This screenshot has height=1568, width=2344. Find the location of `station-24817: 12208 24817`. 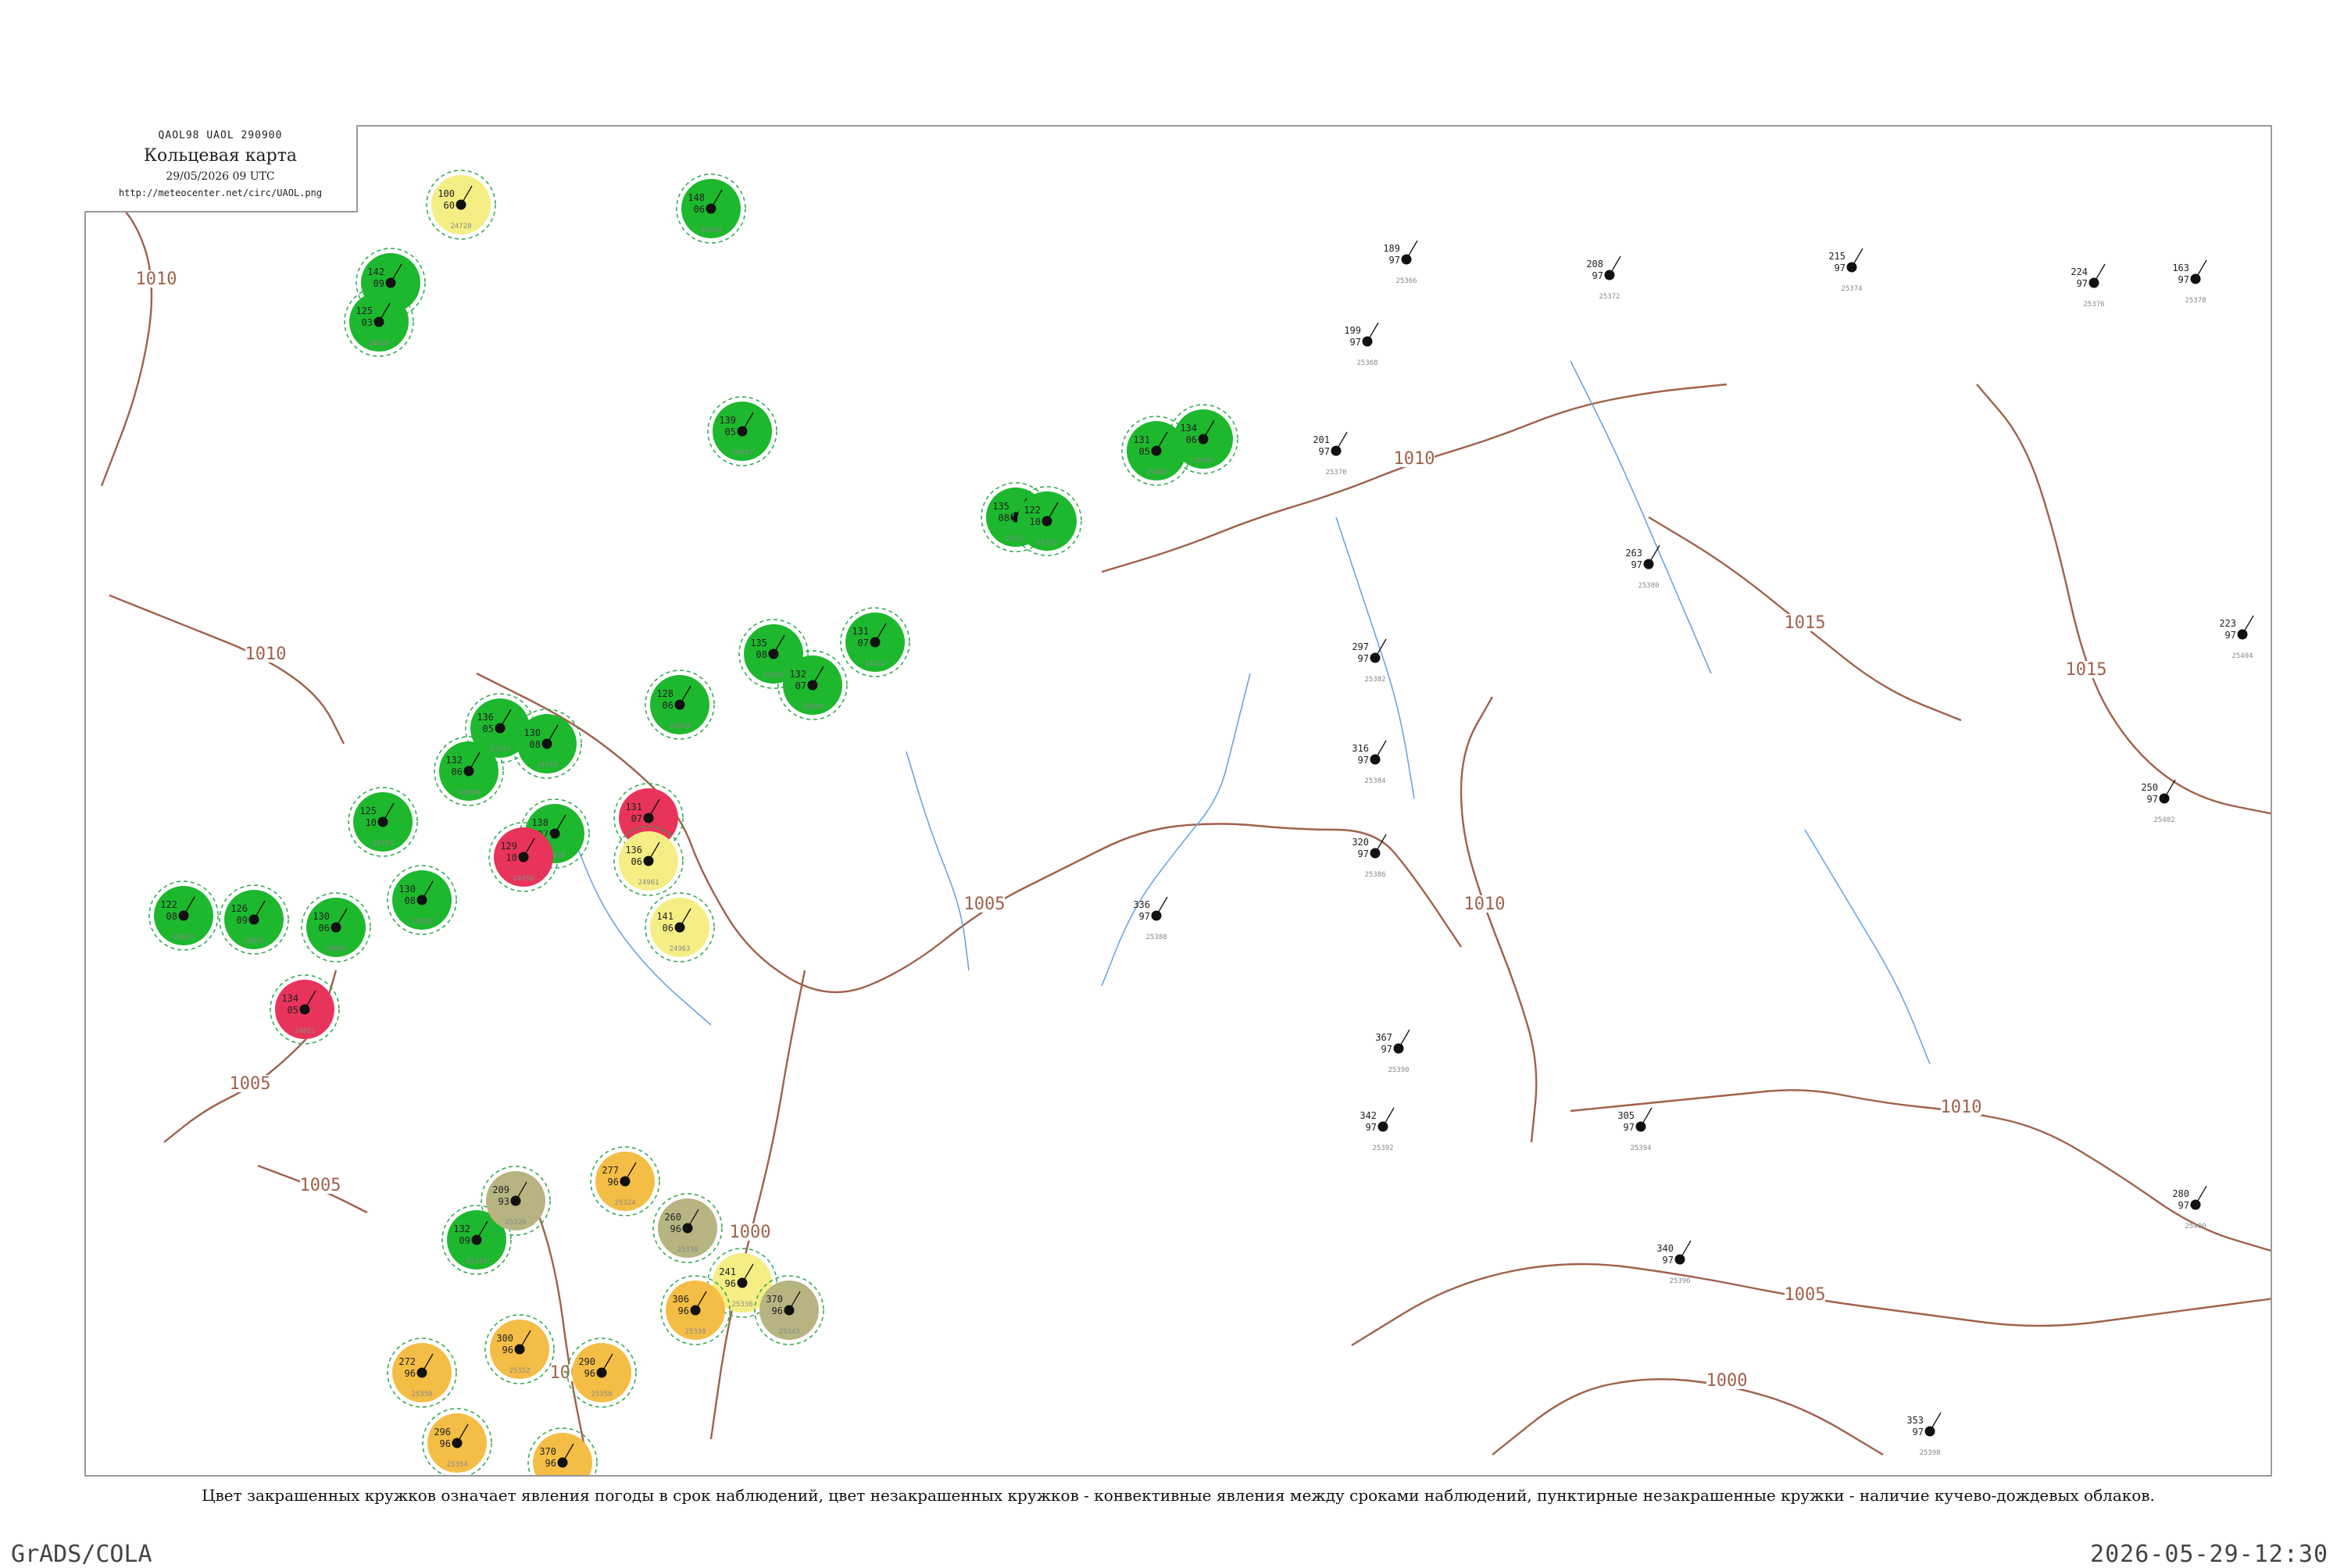

station-24817: 12208 24817 is located at coordinates (183, 915).